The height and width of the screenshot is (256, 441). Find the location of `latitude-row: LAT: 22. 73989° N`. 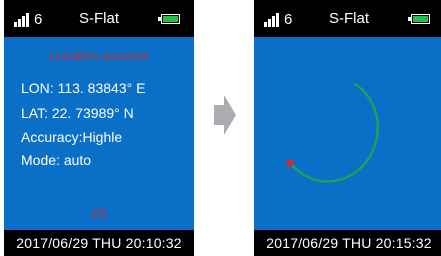

latitude-row: LAT: 22. 73989° N is located at coordinates (77, 113).